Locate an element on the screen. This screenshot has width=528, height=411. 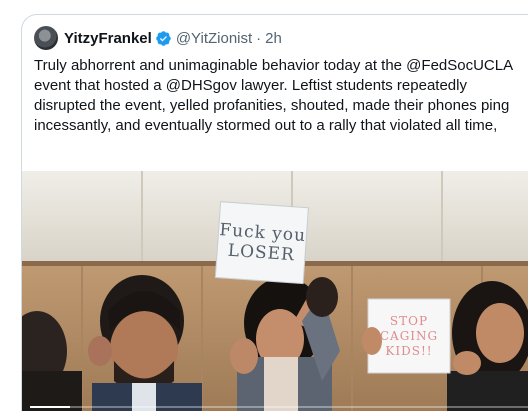
timestamp: 2h is located at coordinates (273, 38).